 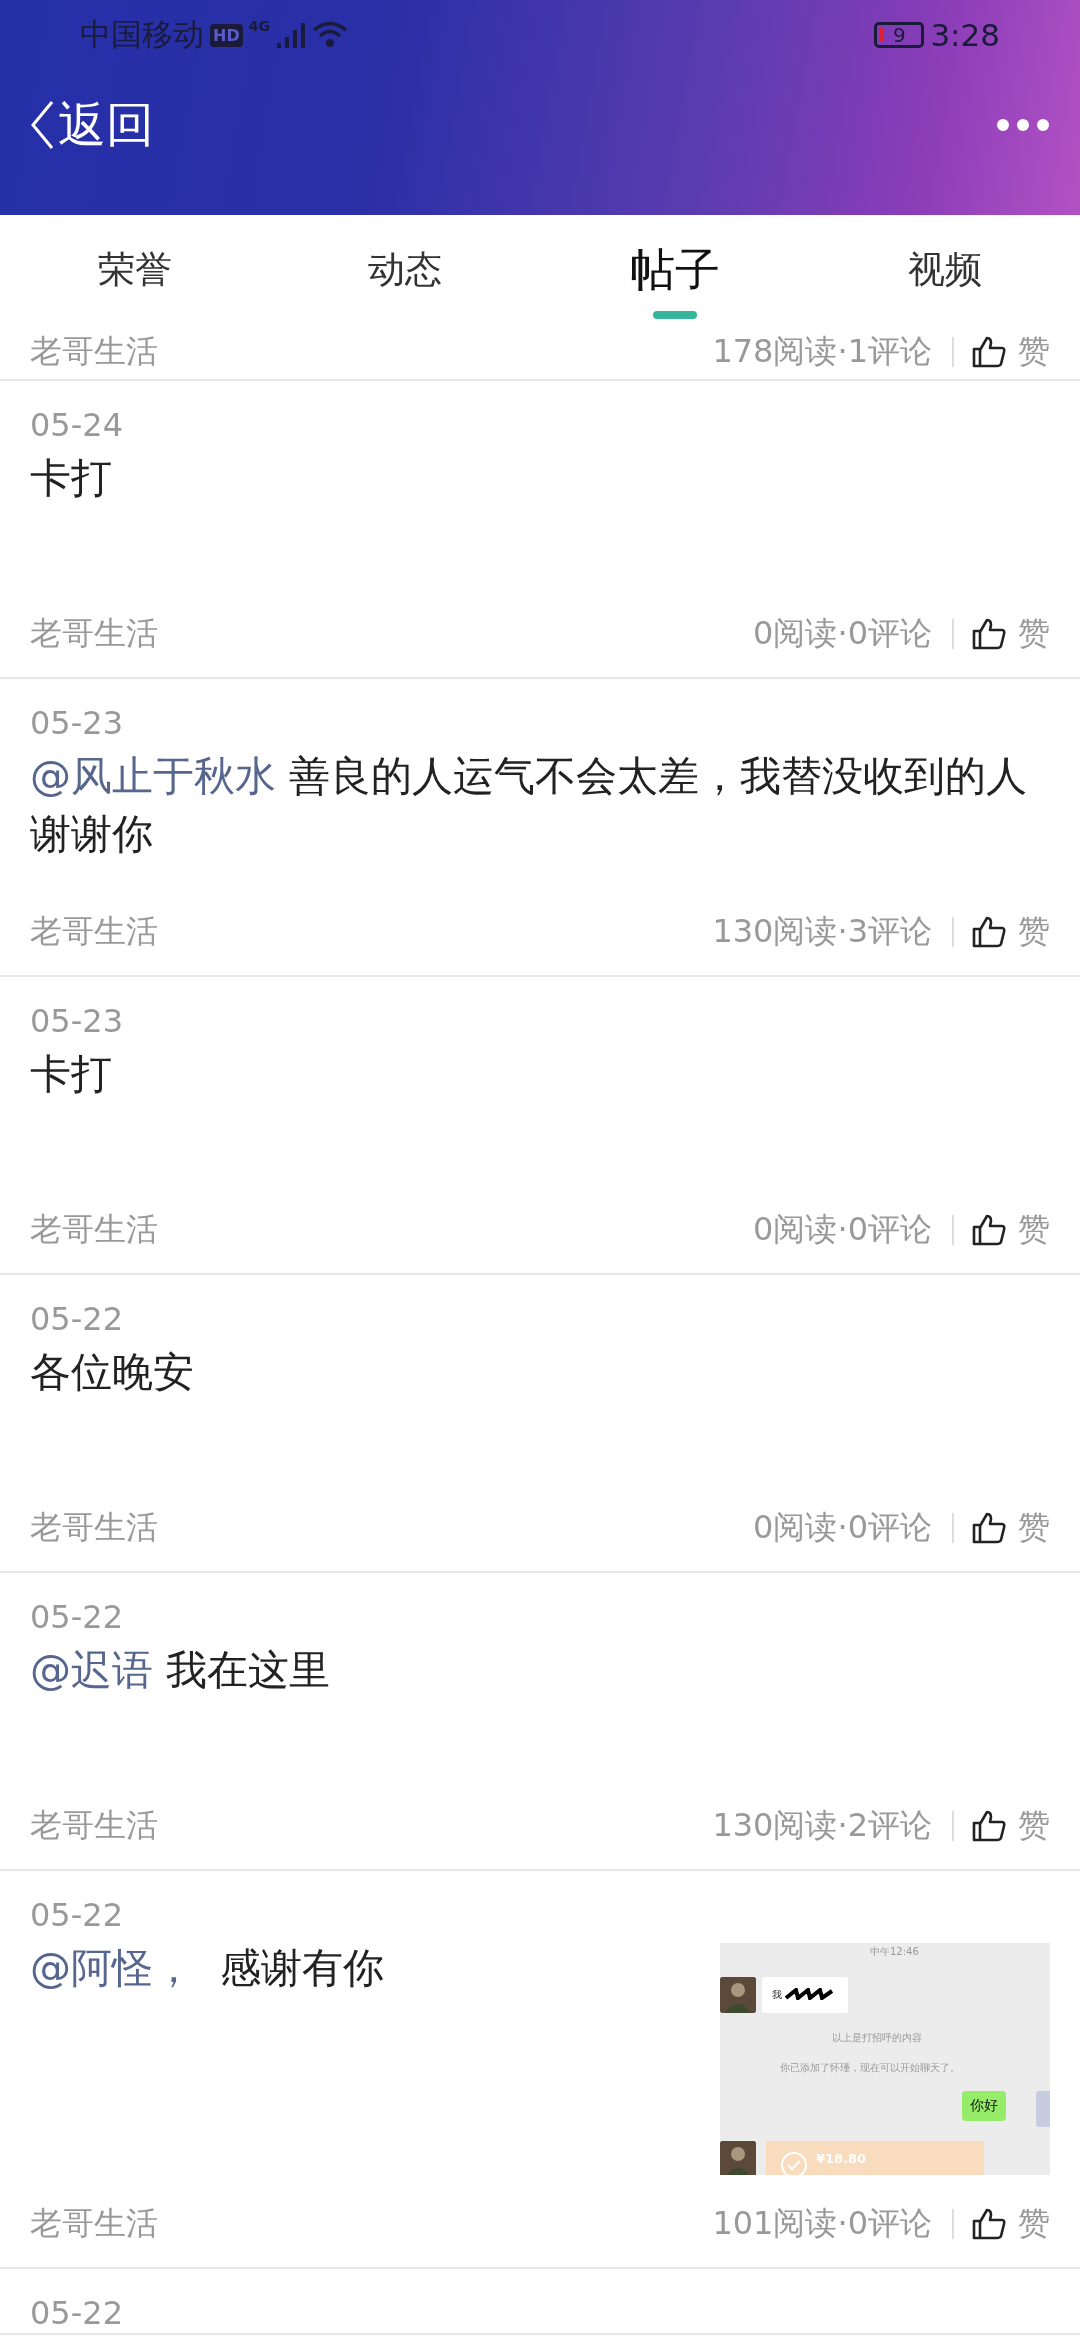 I want to click on transfer-card: ¥18.80, so click(x=875, y=2158).